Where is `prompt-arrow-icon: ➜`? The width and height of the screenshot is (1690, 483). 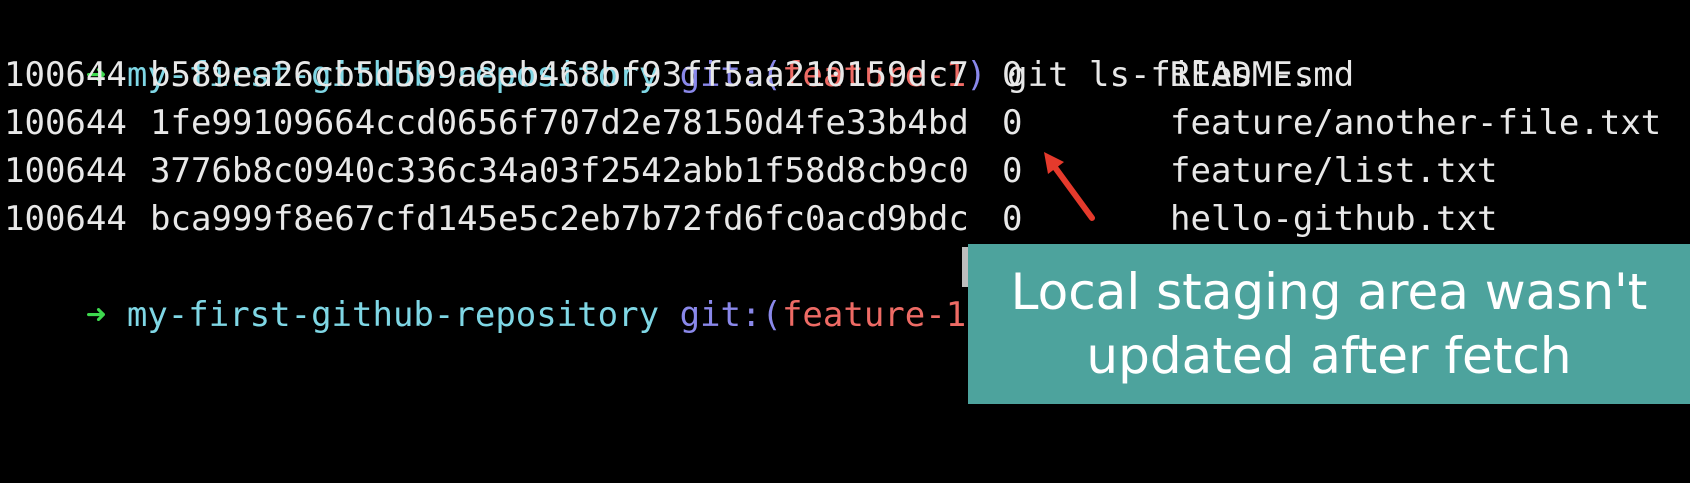 prompt-arrow-icon: ➜ is located at coordinates (96, 315).